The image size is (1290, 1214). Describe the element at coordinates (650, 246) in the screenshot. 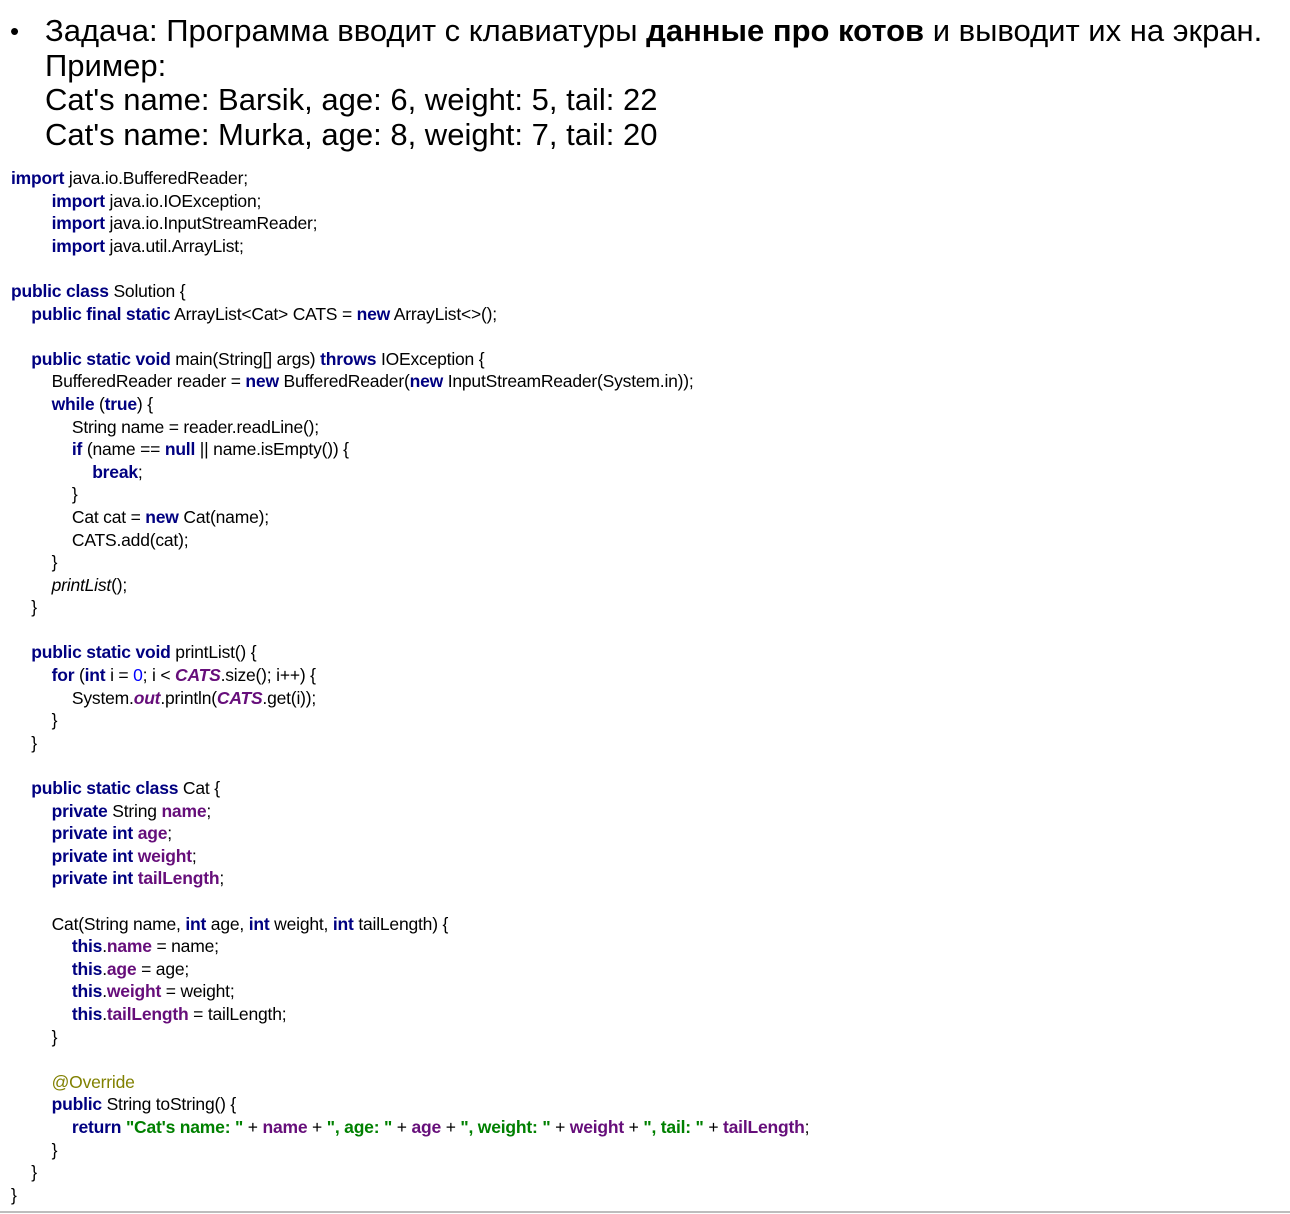

I see `code-line: import java.util.ArrayList;` at that location.